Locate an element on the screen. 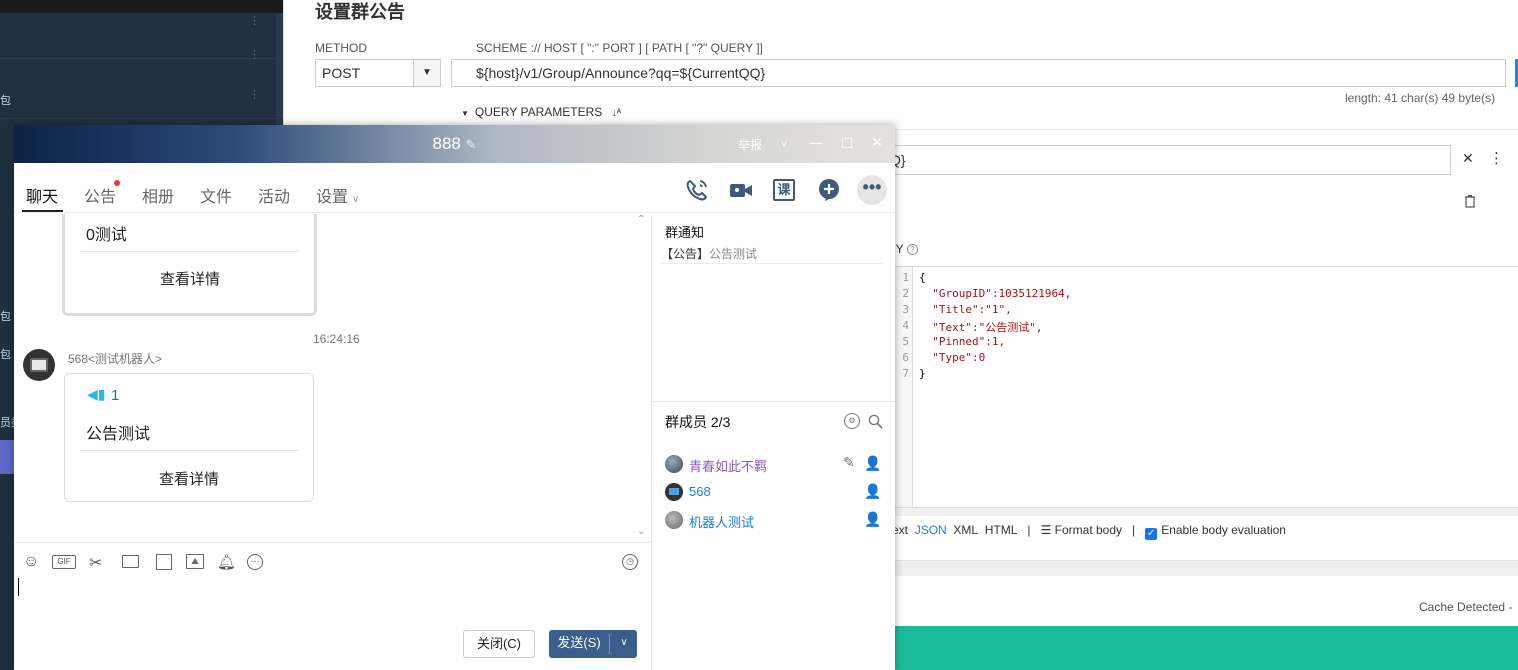 Image resolution: width=1518 pixels, height=670 pixels. search-icon is located at coordinates (875, 421).